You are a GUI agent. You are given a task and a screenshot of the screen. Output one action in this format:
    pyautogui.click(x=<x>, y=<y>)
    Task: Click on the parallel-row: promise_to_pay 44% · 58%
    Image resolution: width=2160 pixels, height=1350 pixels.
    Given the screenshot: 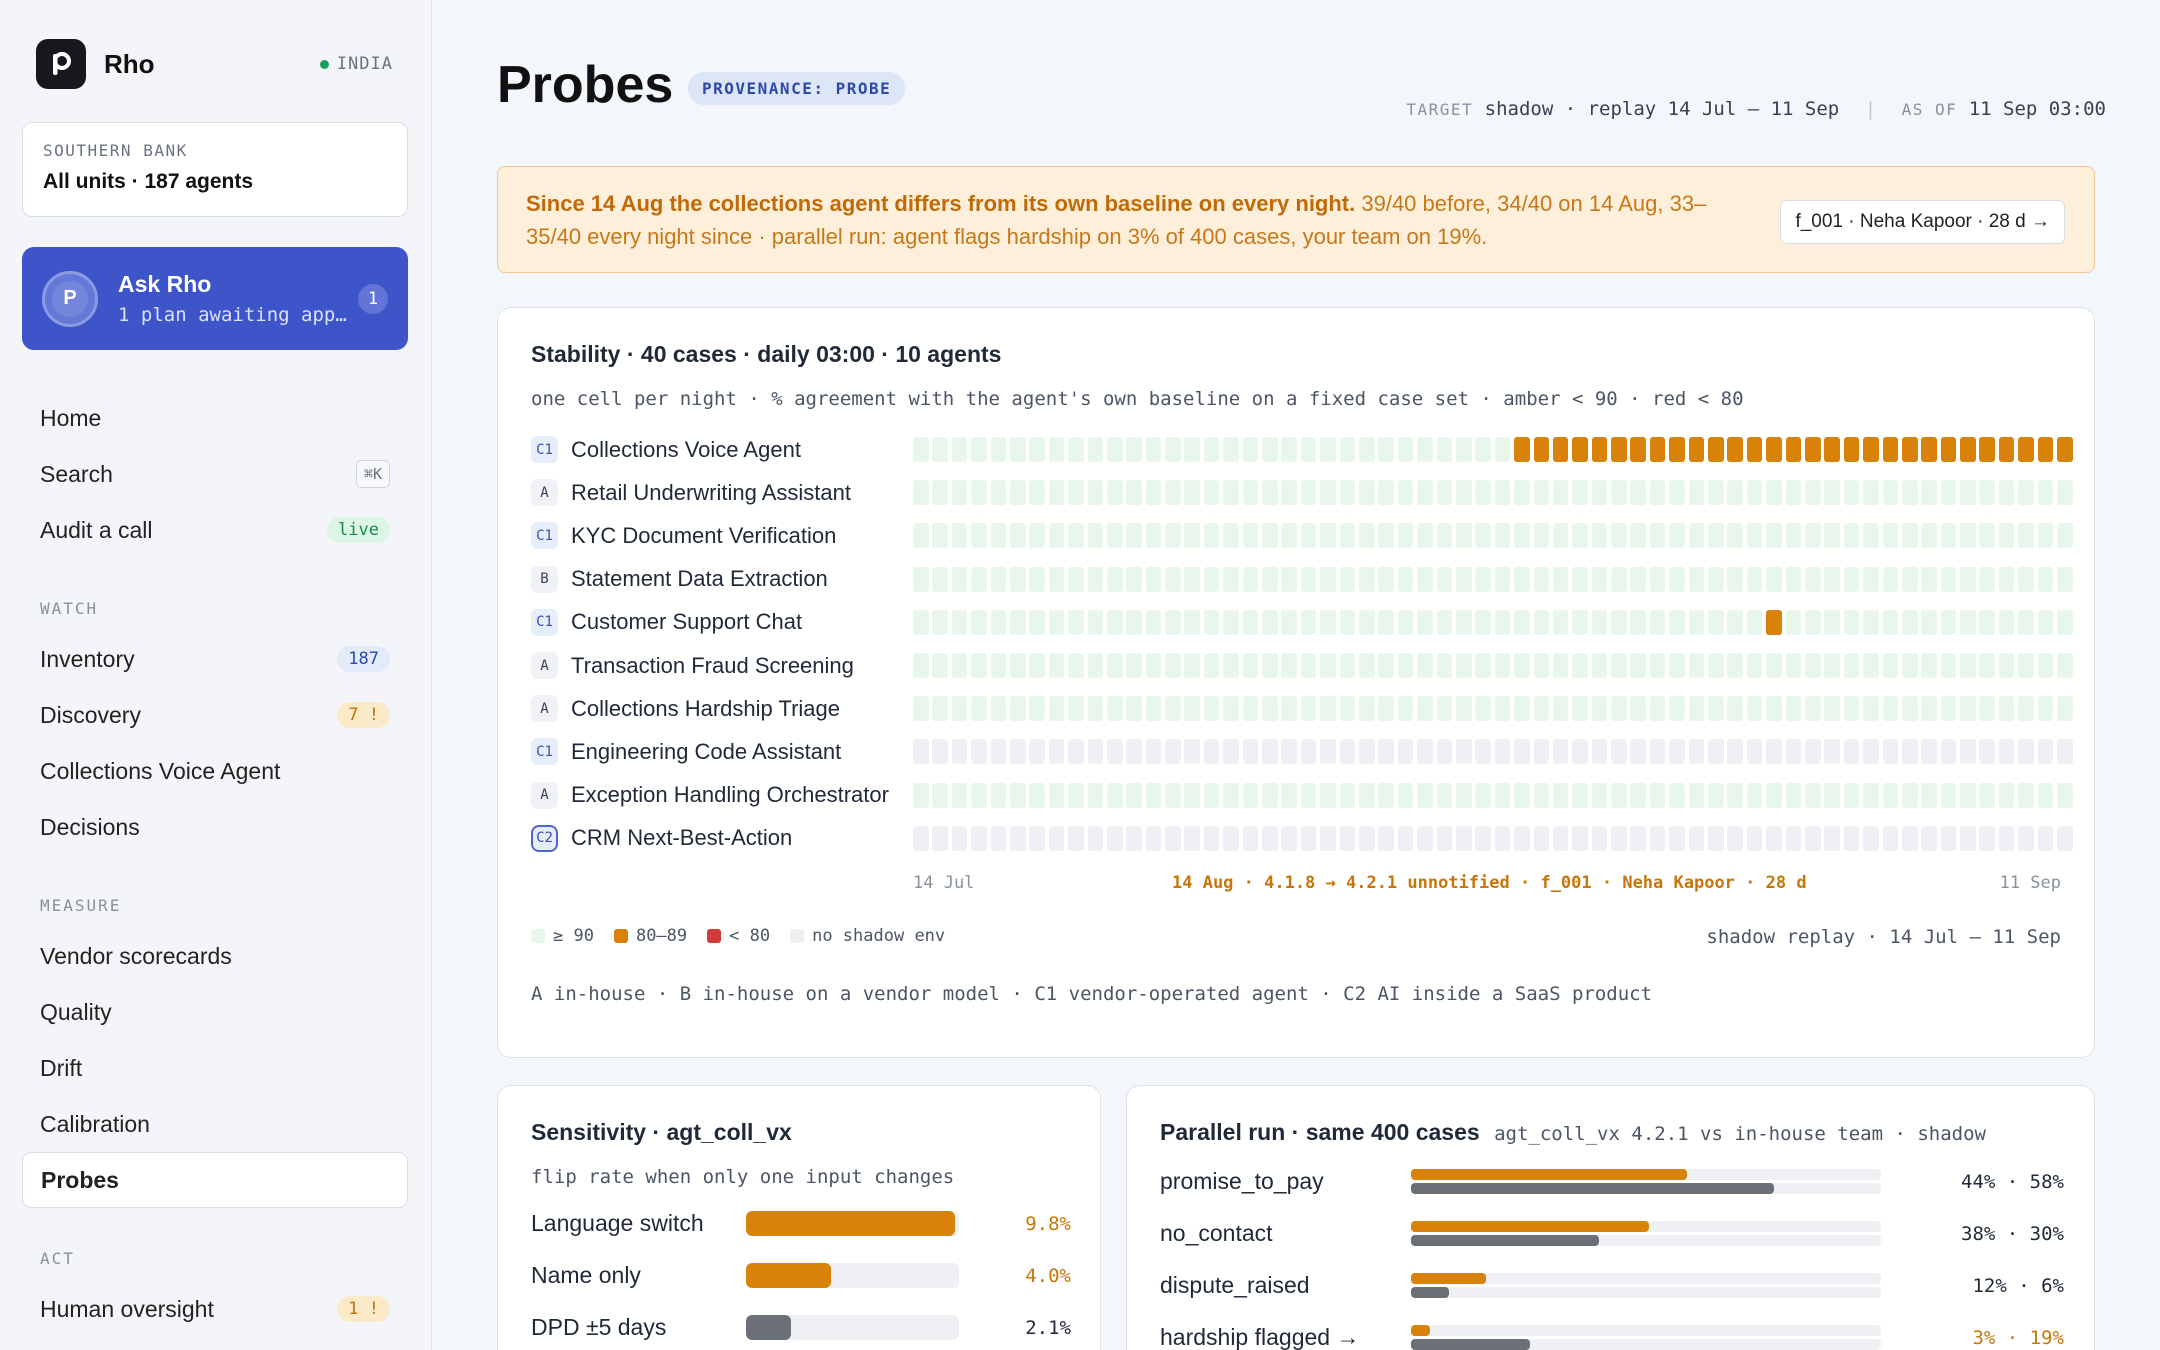 What is the action you would take?
    pyautogui.click(x=1612, y=1181)
    